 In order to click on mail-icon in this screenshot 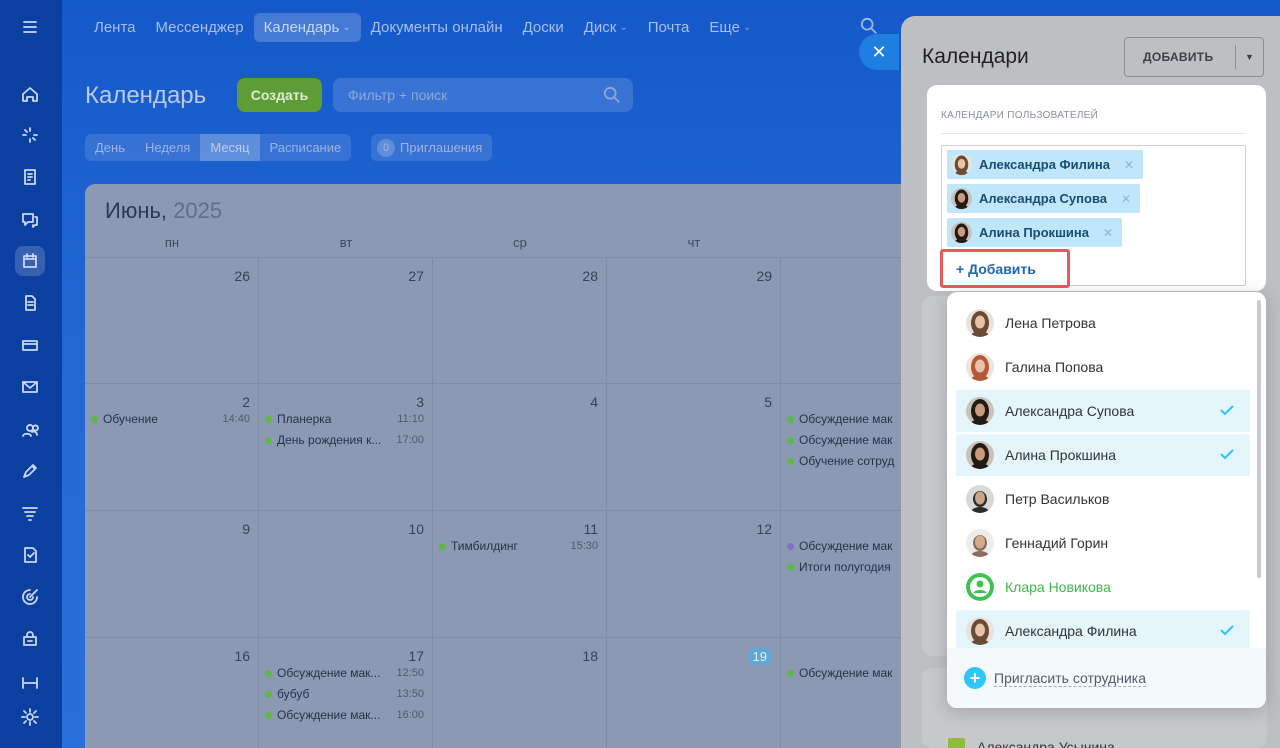, I will do `click(30, 387)`.